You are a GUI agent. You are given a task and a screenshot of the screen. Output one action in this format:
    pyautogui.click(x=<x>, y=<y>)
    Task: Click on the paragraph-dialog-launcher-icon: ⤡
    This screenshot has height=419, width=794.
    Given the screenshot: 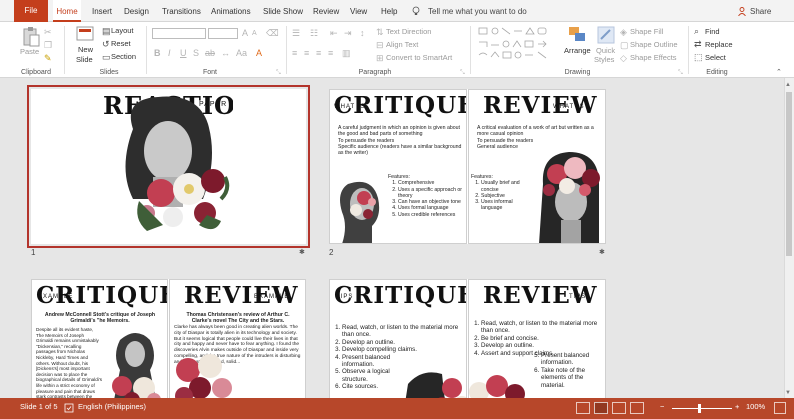 What is the action you would take?
    pyautogui.click(x=462, y=73)
    